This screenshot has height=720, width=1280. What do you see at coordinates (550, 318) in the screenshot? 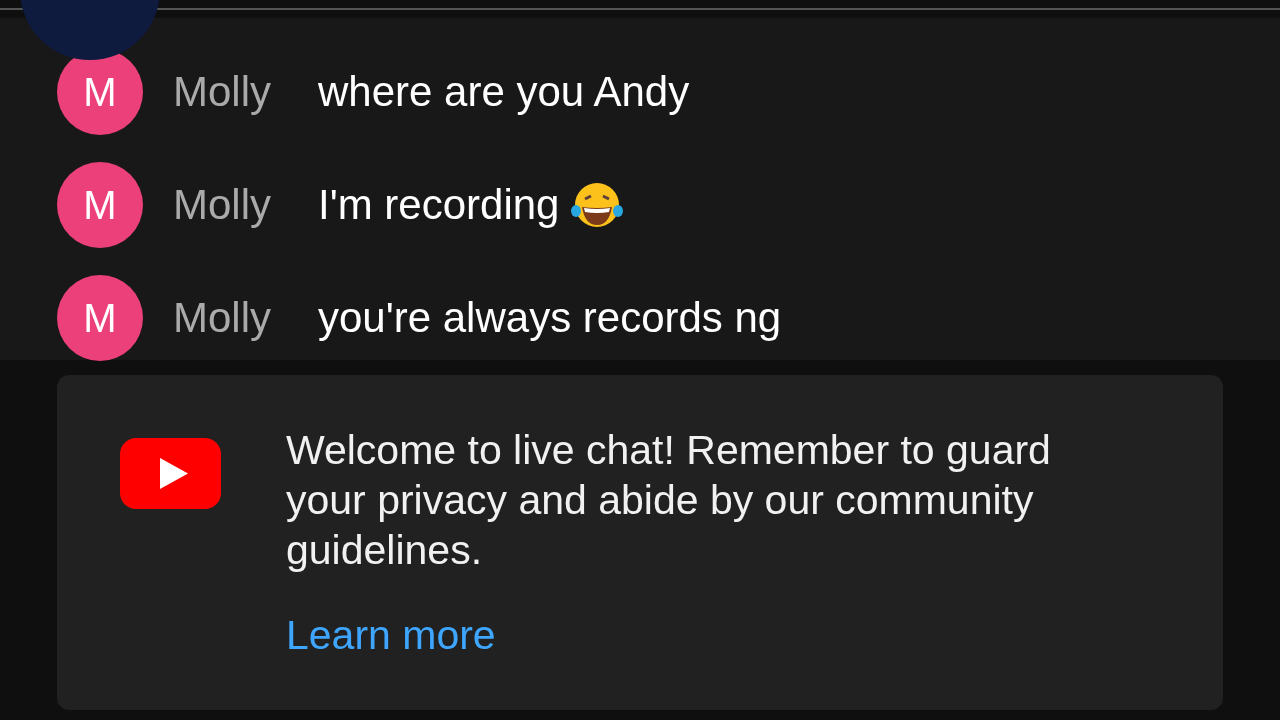
I see `message-text: you're always records ng` at bounding box center [550, 318].